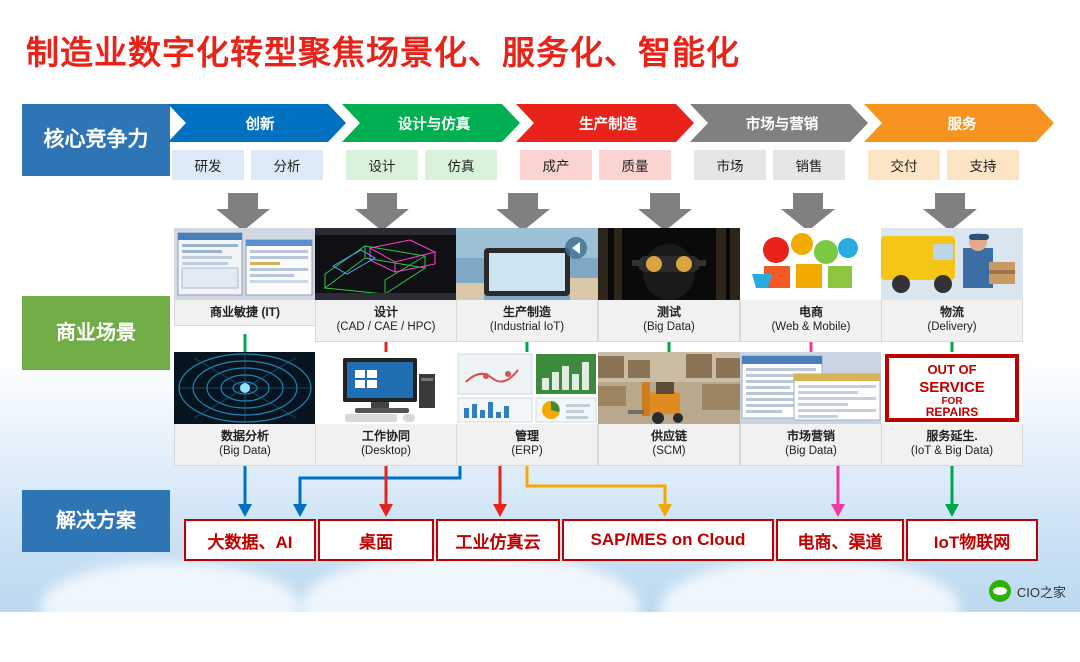 This screenshot has width=1080, height=662. I want to click on pillar-sub-2-1: 质量, so click(635, 165).